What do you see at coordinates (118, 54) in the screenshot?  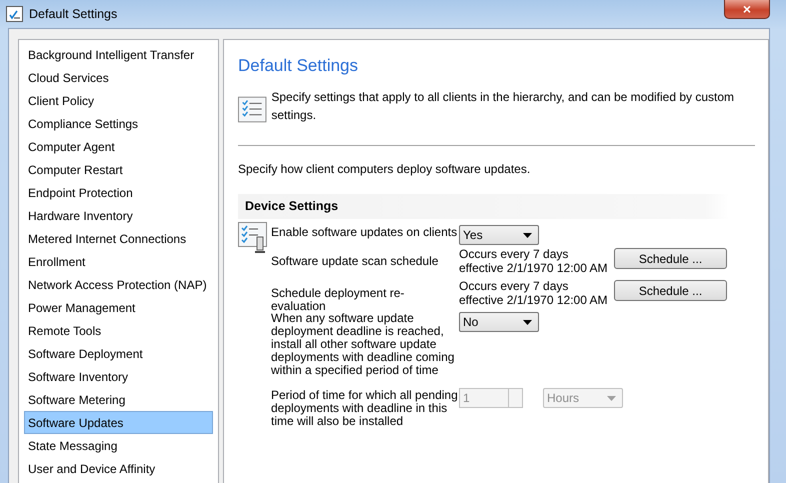 I see `sidebar-item: Background Intelligent Transfer` at bounding box center [118, 54].